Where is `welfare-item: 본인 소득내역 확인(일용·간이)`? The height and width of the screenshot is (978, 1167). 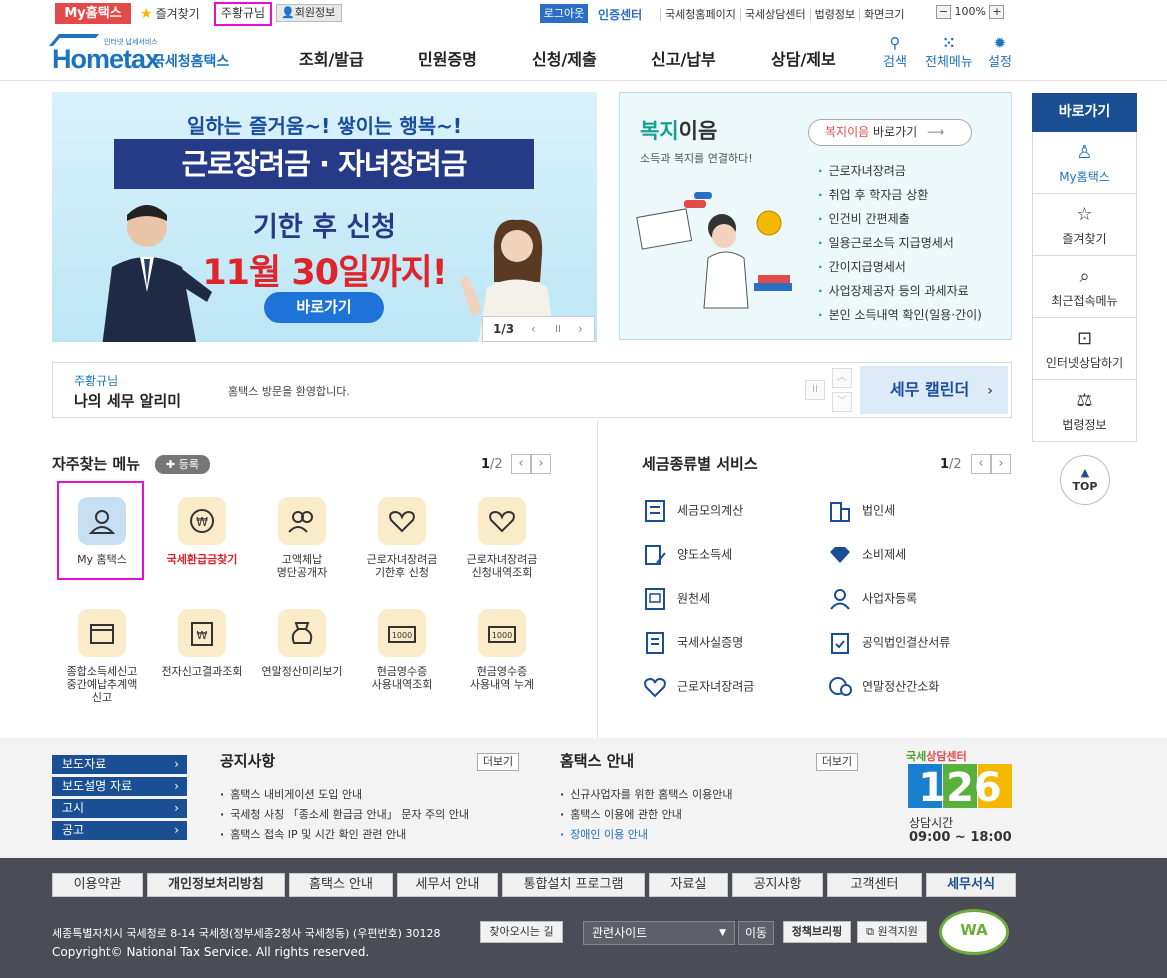
welfare-item: 본인 소득내역 확인(일용·간이) is located at coordinates (900, 315).